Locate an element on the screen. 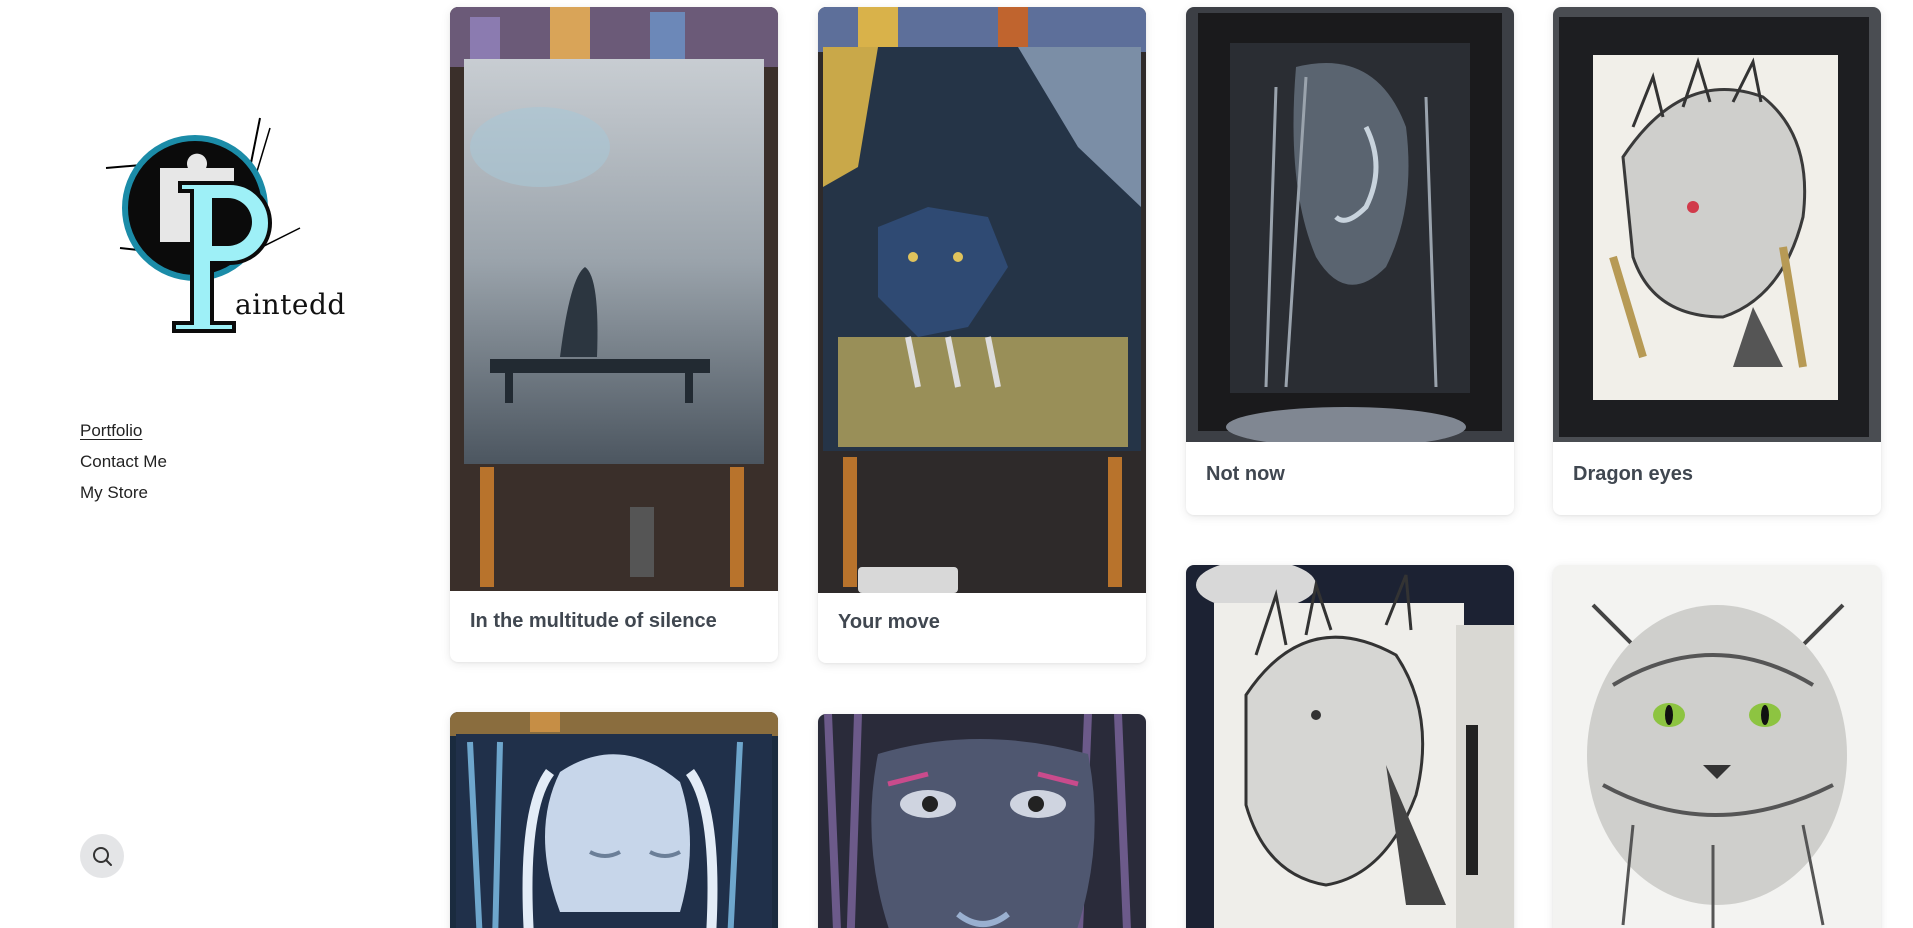 Image resolution: width=1913 pixels, height=928 pixels. artwork-title: Your move is located at coordinates (889, 622).